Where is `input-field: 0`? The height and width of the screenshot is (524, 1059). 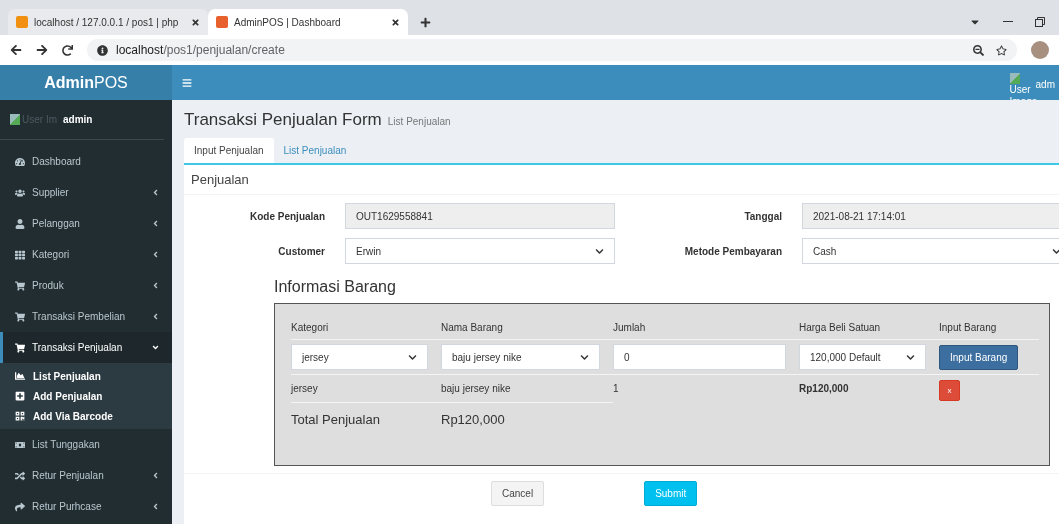
input-field: 0 is located at coordinates (699, 357).